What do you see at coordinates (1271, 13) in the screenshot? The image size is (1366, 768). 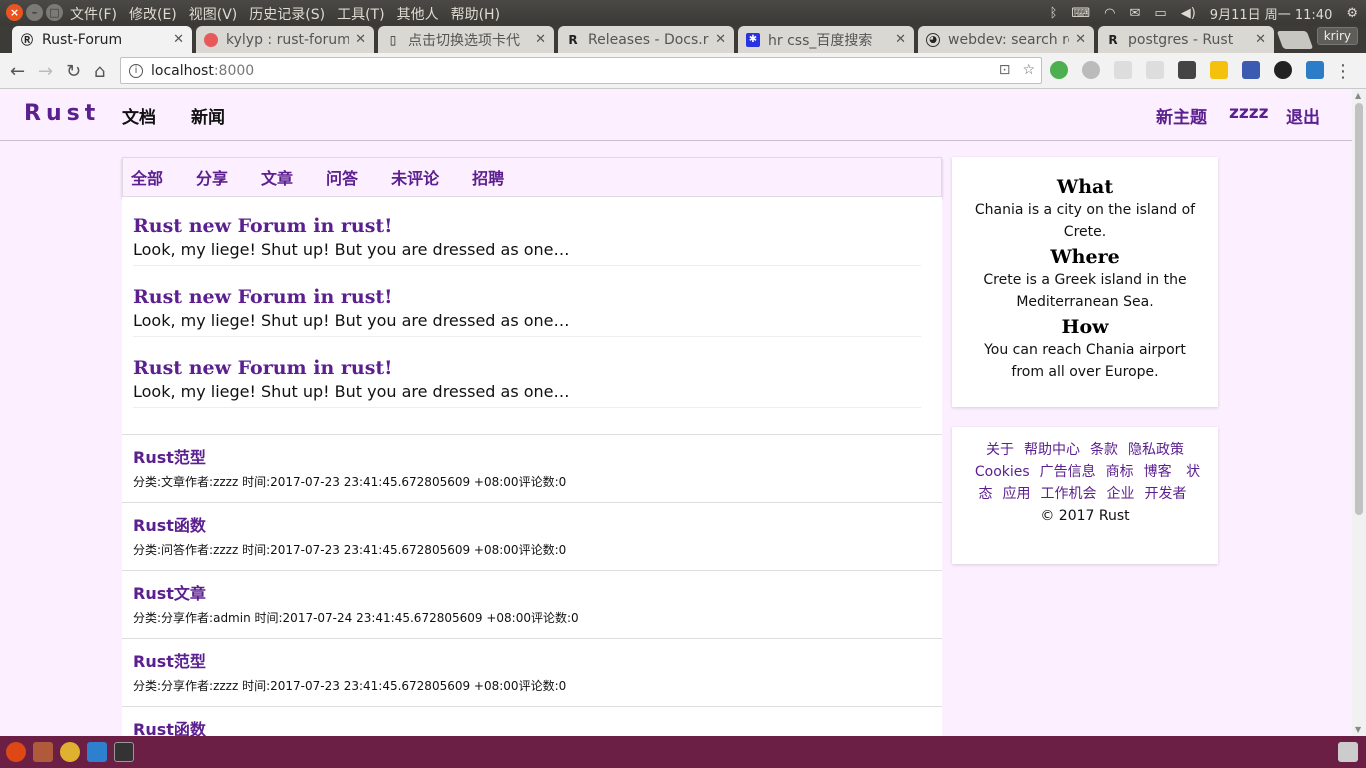 I see `clock: 9月11日 周一 11:40` at bounding box center [1271, 13].